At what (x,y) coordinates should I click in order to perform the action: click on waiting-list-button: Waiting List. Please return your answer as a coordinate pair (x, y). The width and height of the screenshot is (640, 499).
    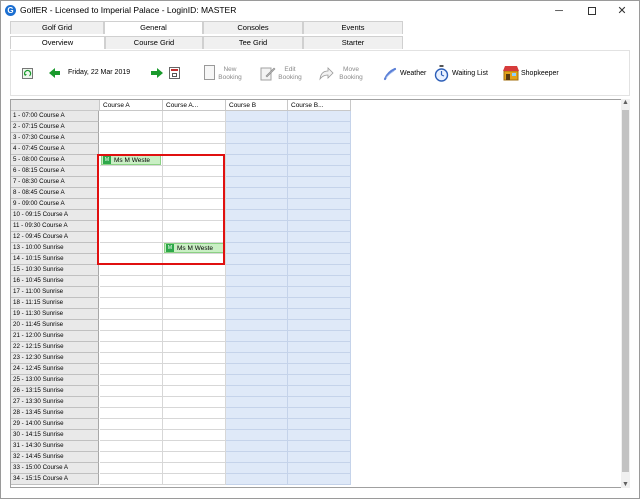
    Looking at the image, I should click on (466, 75).